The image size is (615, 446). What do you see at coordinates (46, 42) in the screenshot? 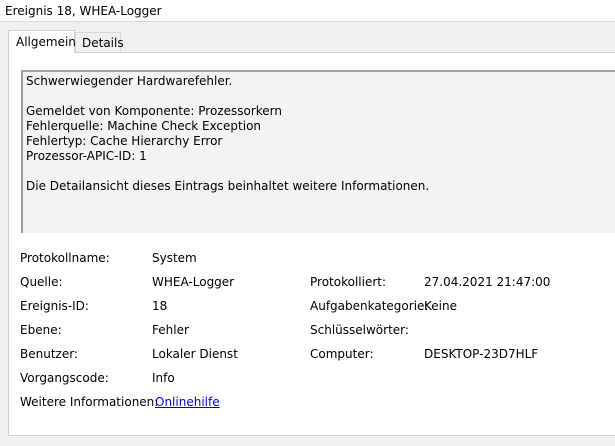
I see `tab-allgemein-label: Allgemein` at bounding box center [46, 42].